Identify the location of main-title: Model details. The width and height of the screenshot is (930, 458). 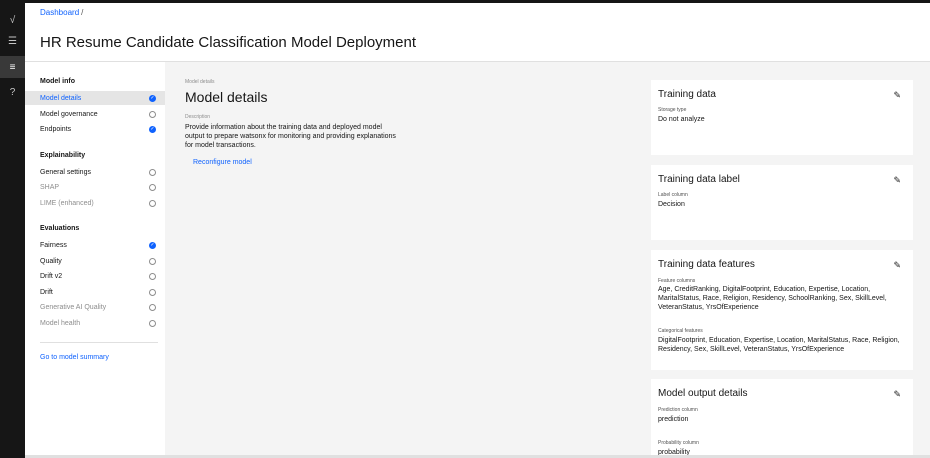
(226, 97).